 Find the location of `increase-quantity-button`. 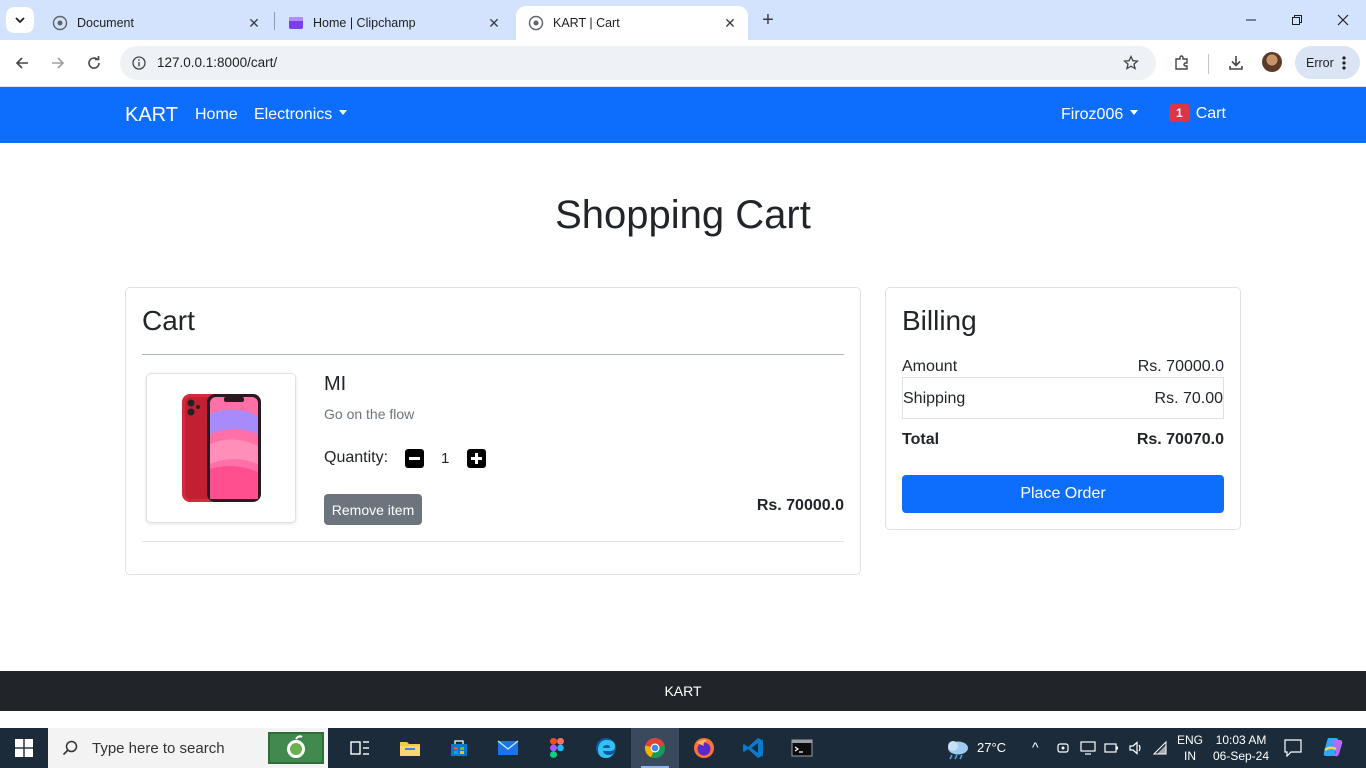

increase-quantity-button is located at coordinates (476, 458).